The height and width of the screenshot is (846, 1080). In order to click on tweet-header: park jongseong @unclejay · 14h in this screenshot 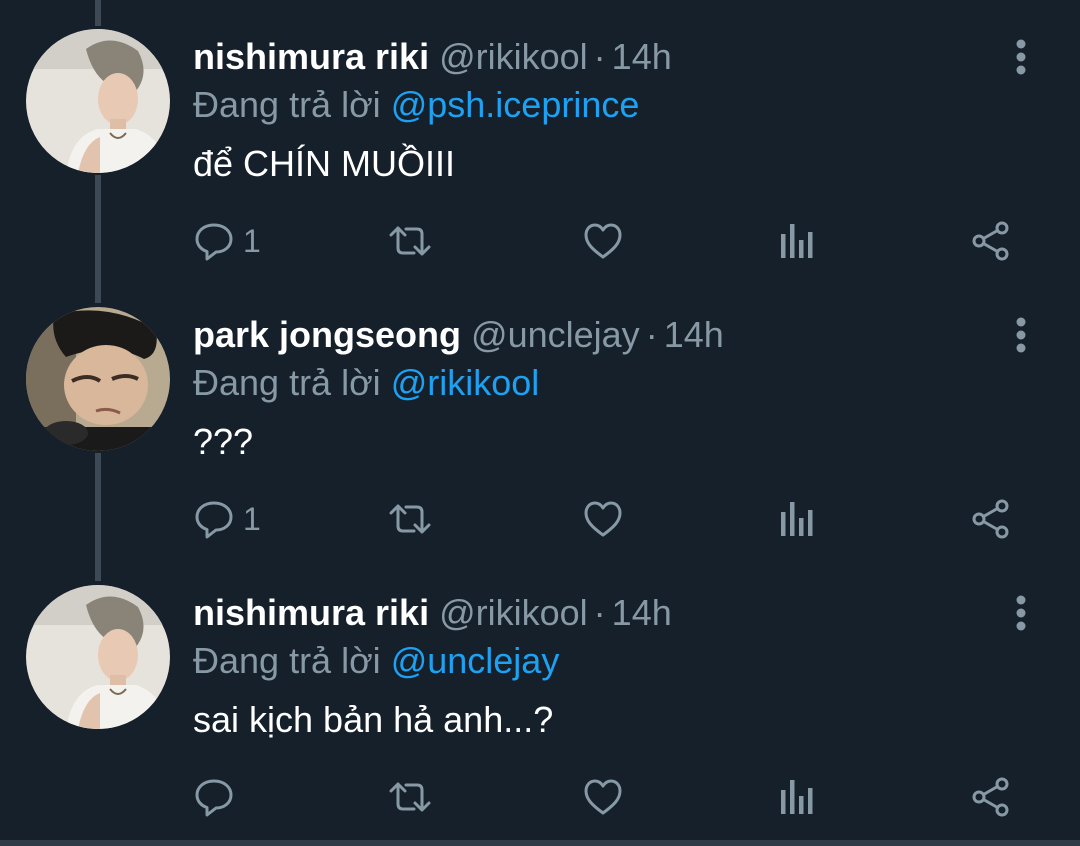, I will do `click(458, 335)`.